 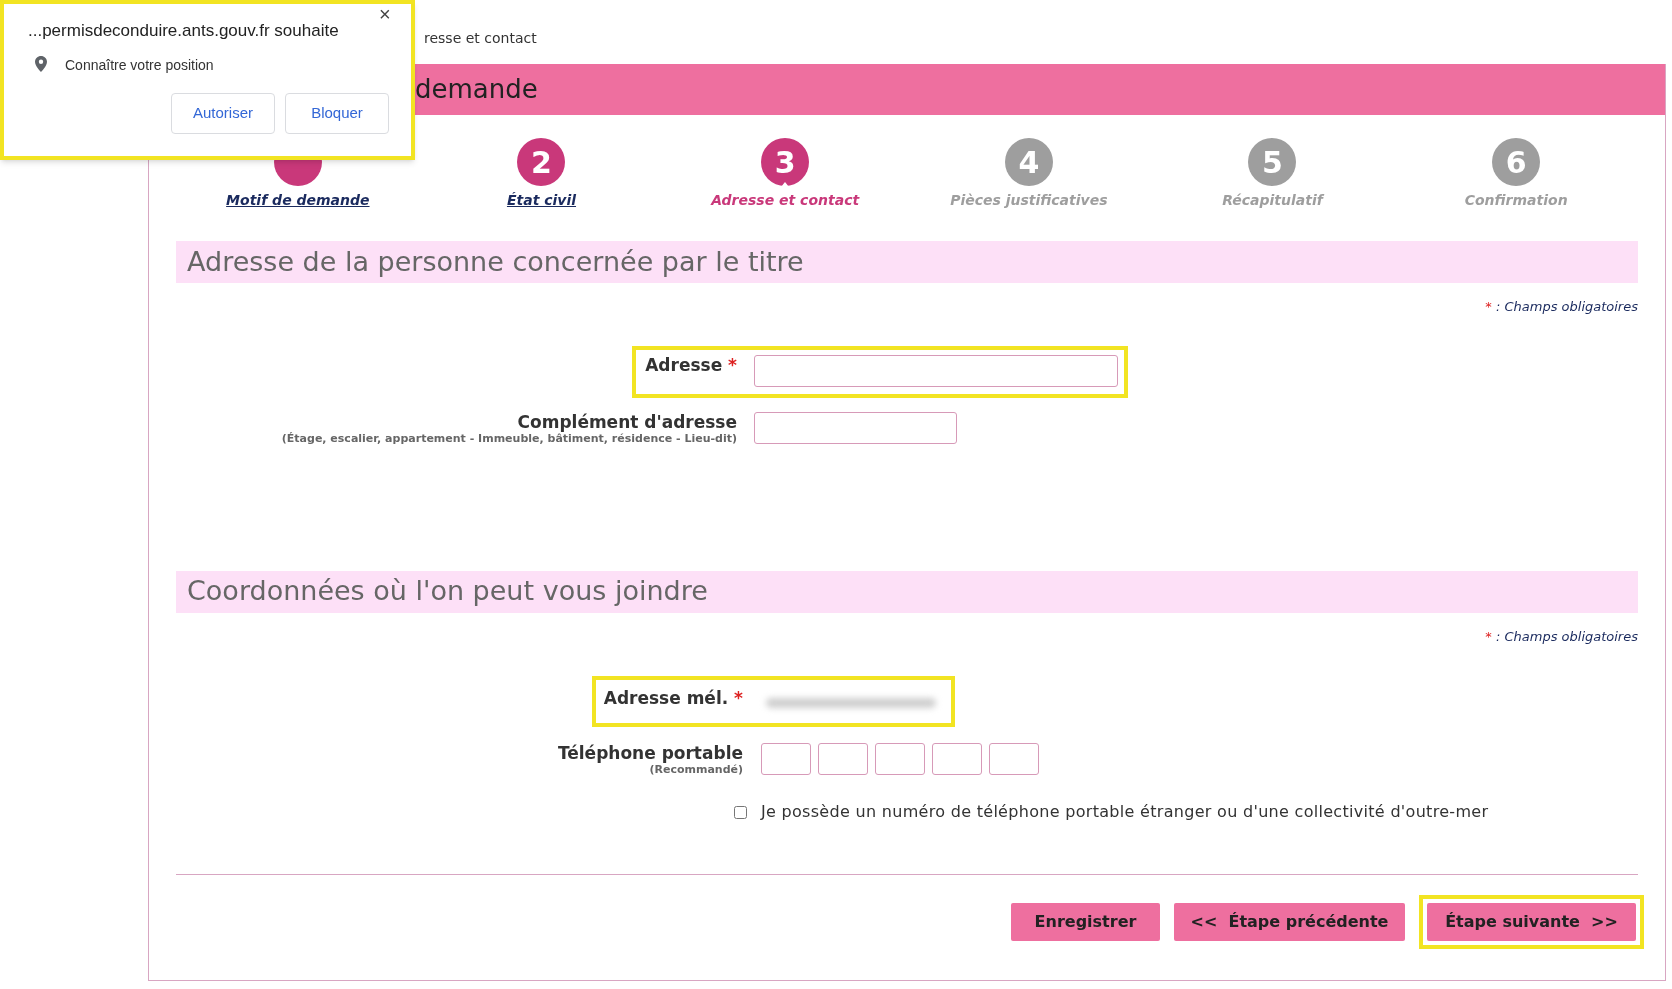 What do you see at coordinates (1531, 922) in the screenshot?
I see `nav-button: Étape suivante >>` at bounding box center [1531, 922].